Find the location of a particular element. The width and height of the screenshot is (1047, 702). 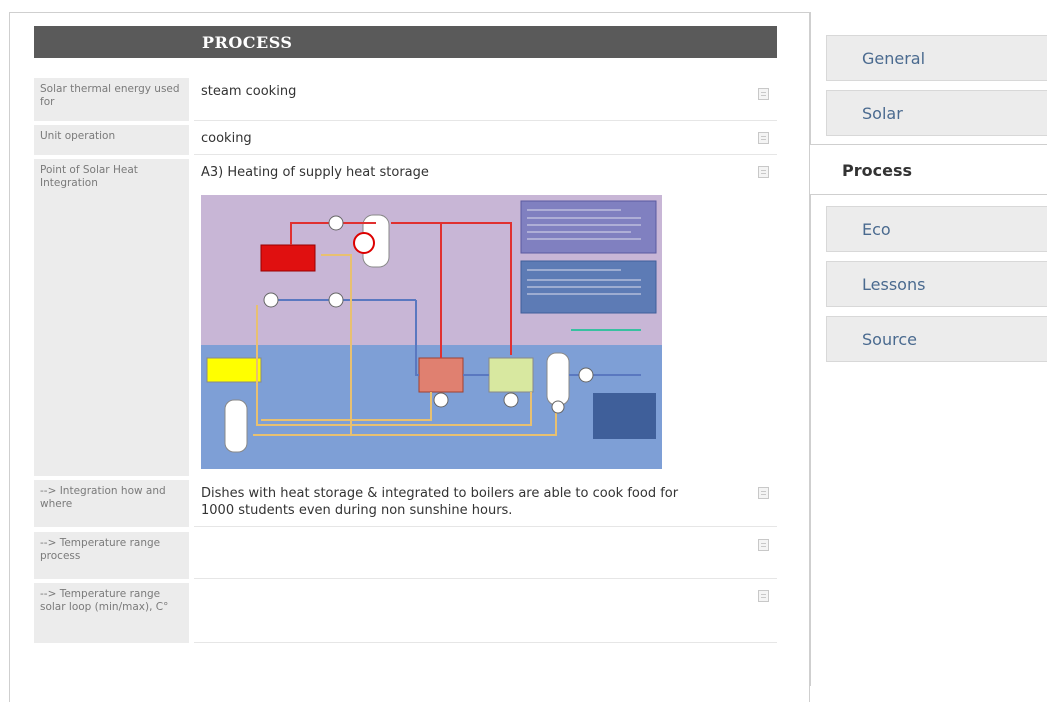

tab-source: Source is located at coordinates (936, 339).